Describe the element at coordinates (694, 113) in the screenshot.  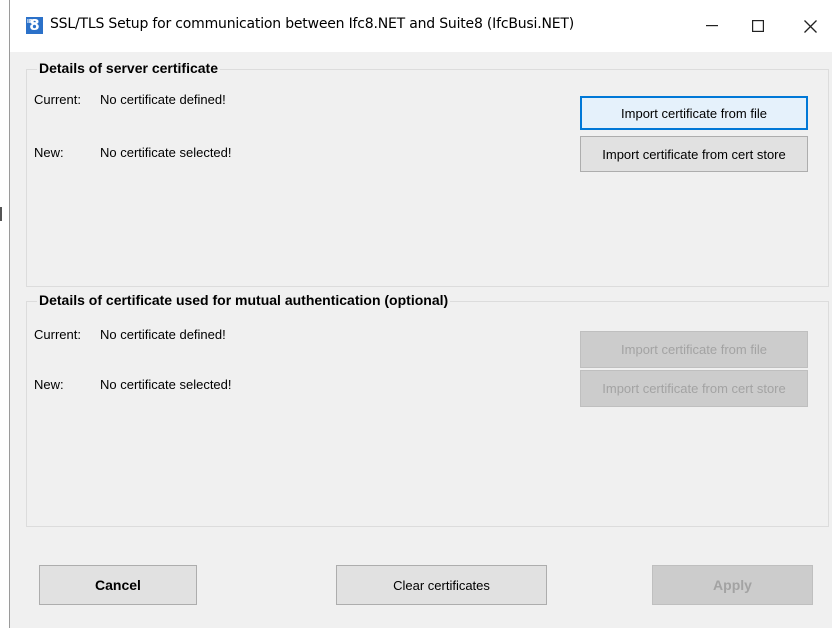
I see `server-import-file-button: Import certificate from file` at that location.